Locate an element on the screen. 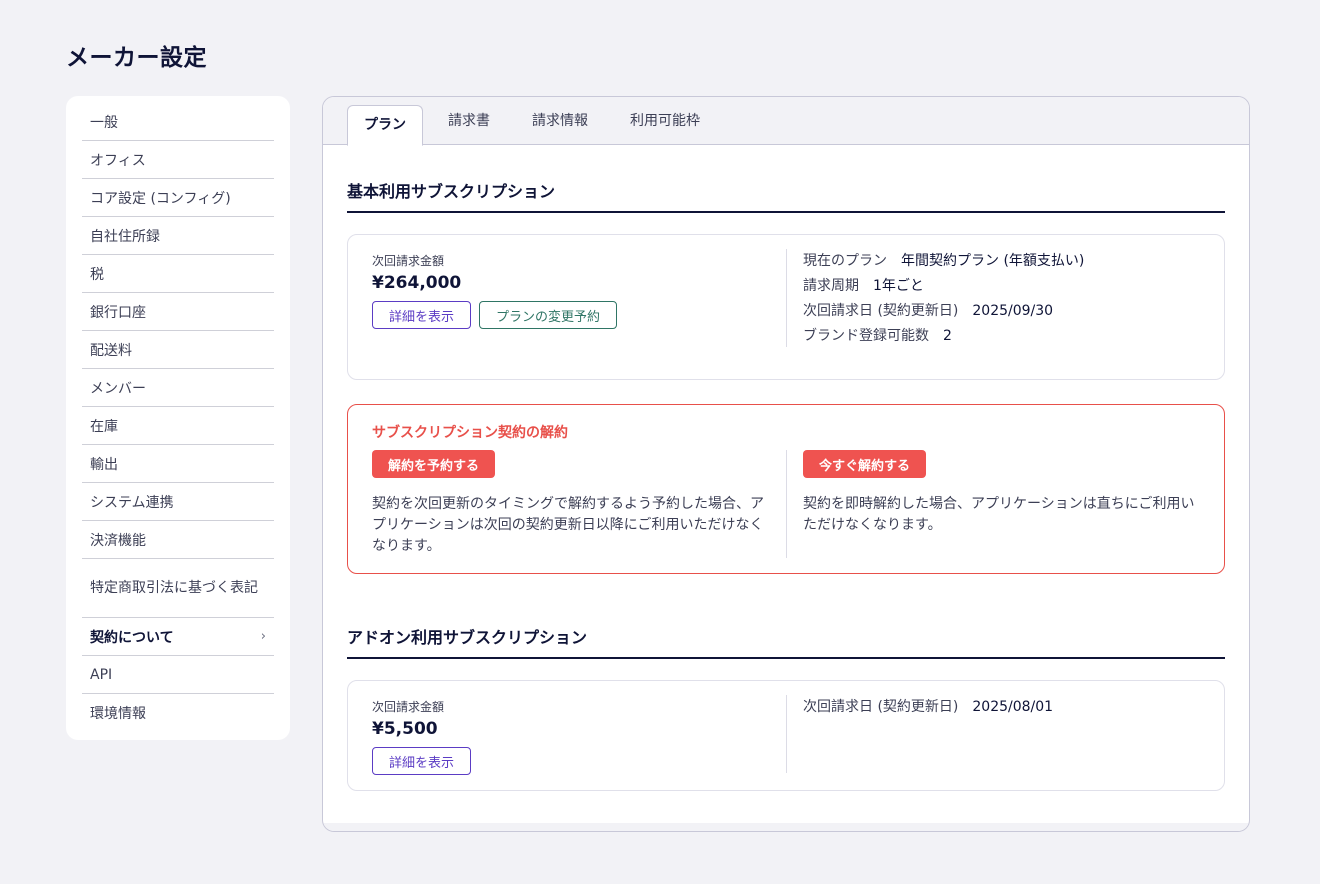 The image size is (1320, 884). sidebar-item-core-config: コア設定 (コンフィグ) is located at coordinates (178, 198).